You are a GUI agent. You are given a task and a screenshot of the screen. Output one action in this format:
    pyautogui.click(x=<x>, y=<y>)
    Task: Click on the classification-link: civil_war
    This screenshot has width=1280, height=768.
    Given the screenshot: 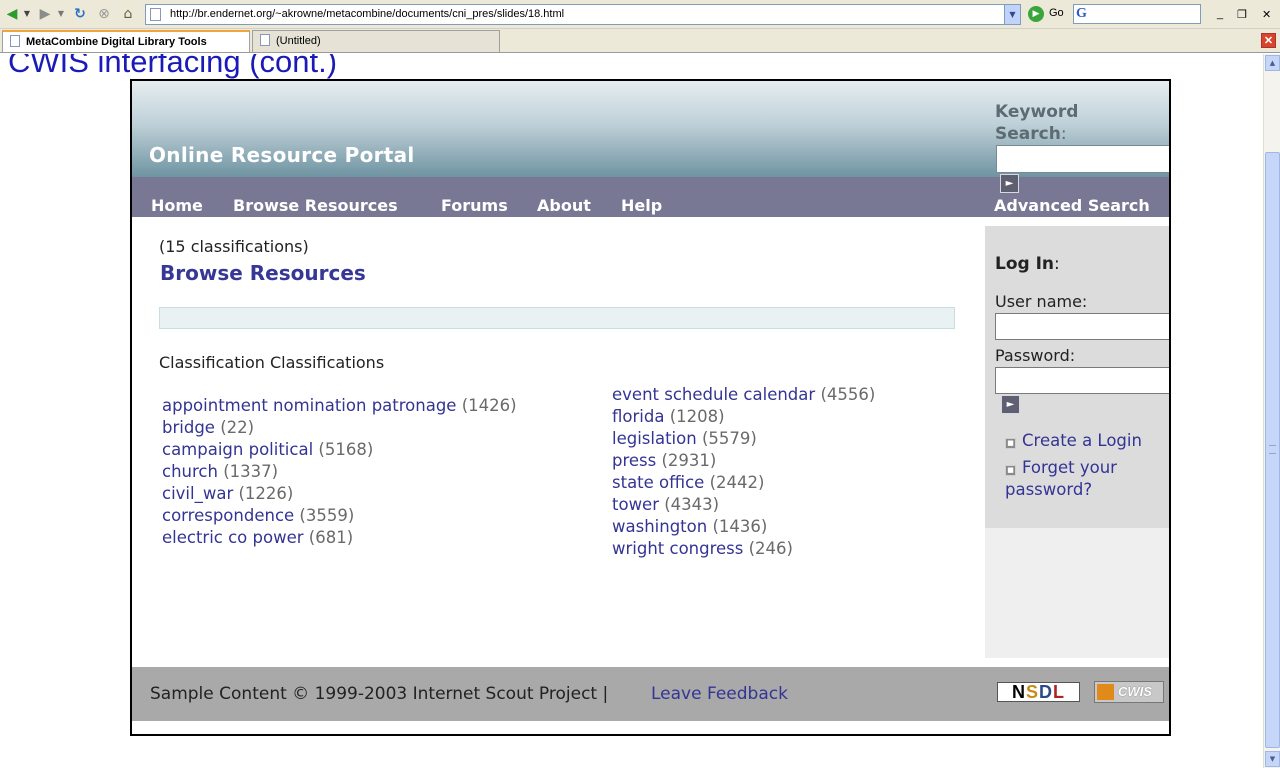 What is the action you would take?
    pyautogui.click(x=197, y=493)
    